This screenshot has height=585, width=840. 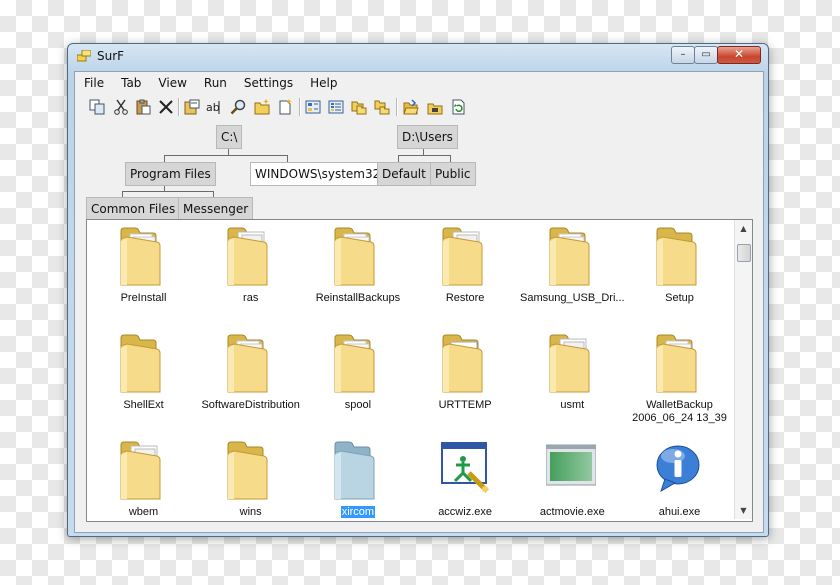 I want to click on file-name: PreInstall, so click(x=143, y=298).